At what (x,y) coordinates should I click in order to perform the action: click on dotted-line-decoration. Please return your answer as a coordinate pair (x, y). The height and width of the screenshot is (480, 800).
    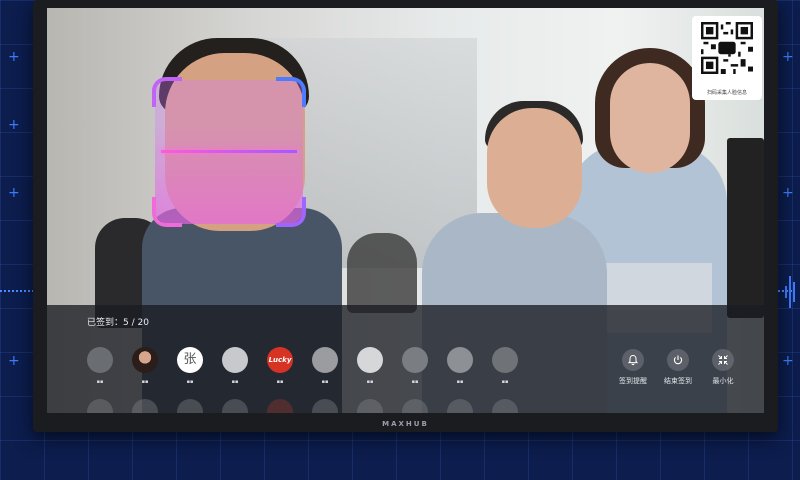
    Looking at the image, I should click on (17, 291).